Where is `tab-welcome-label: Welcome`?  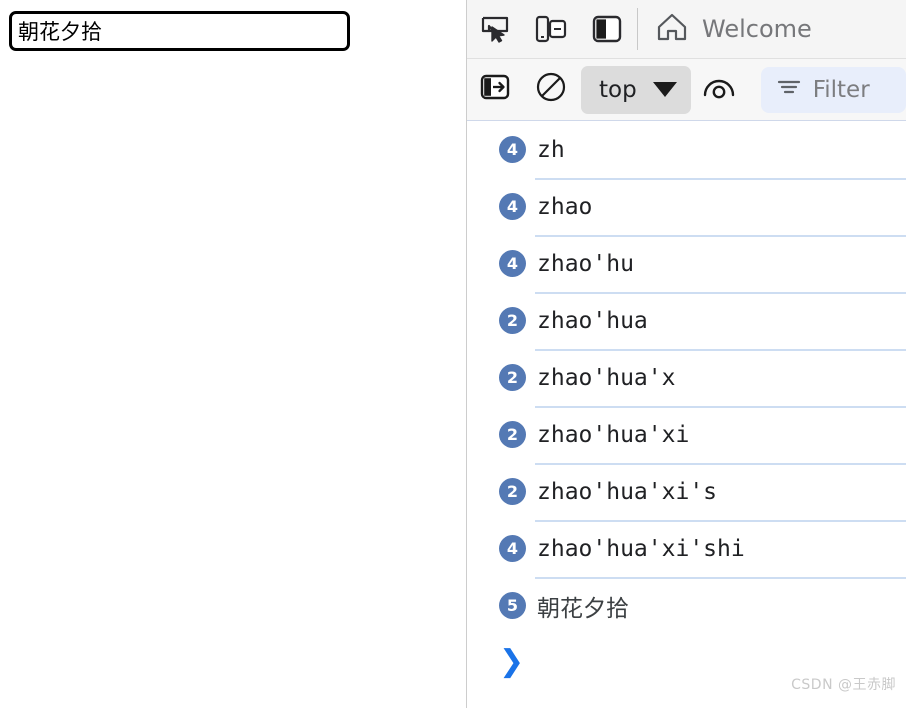 tab-welcome-label: Welcome is located at coordinates (757, 29).